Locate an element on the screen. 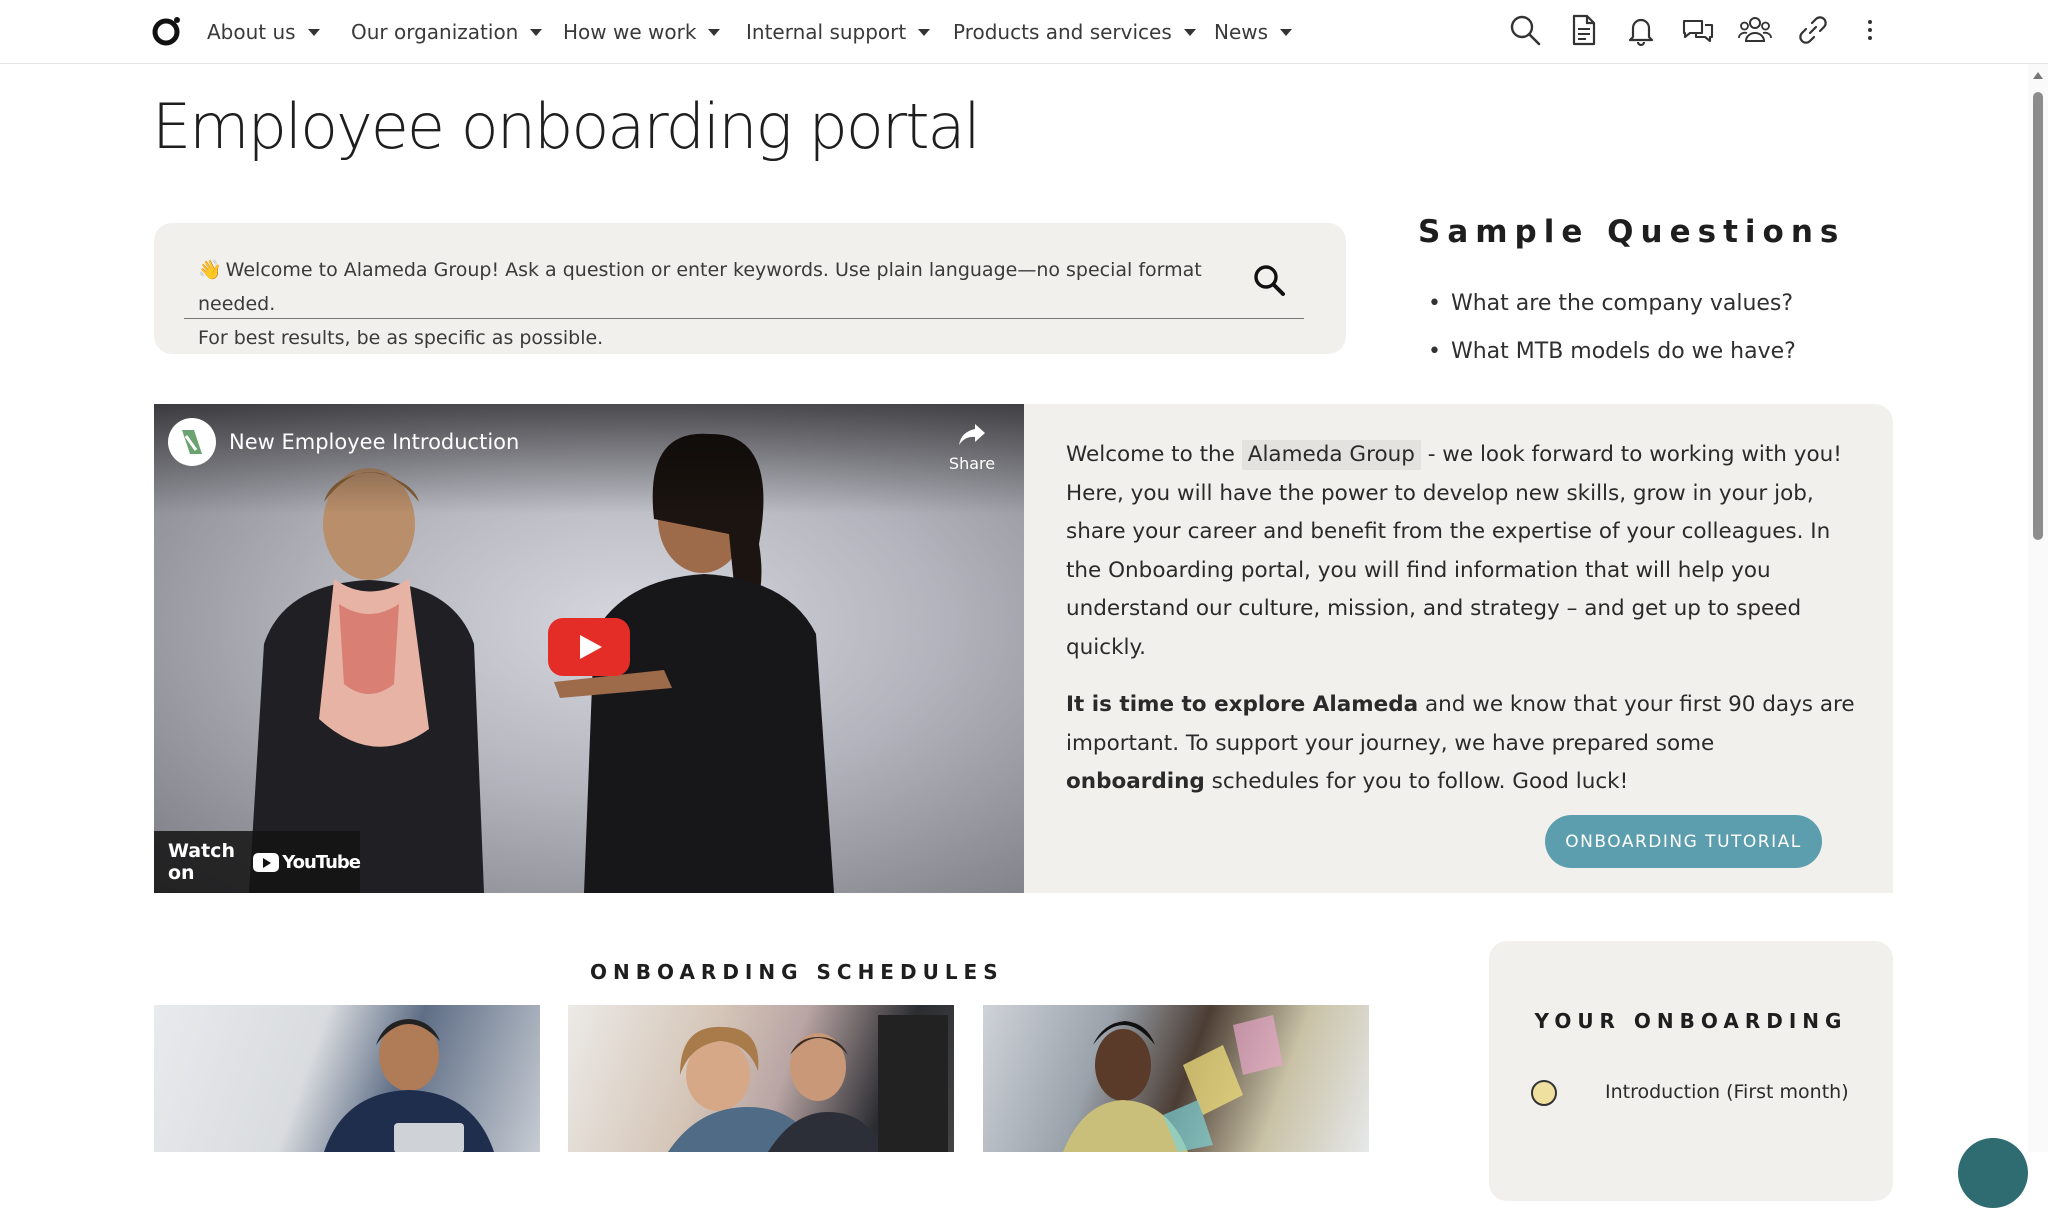  nav-about-us: About us is located at coordinates (263, 32).